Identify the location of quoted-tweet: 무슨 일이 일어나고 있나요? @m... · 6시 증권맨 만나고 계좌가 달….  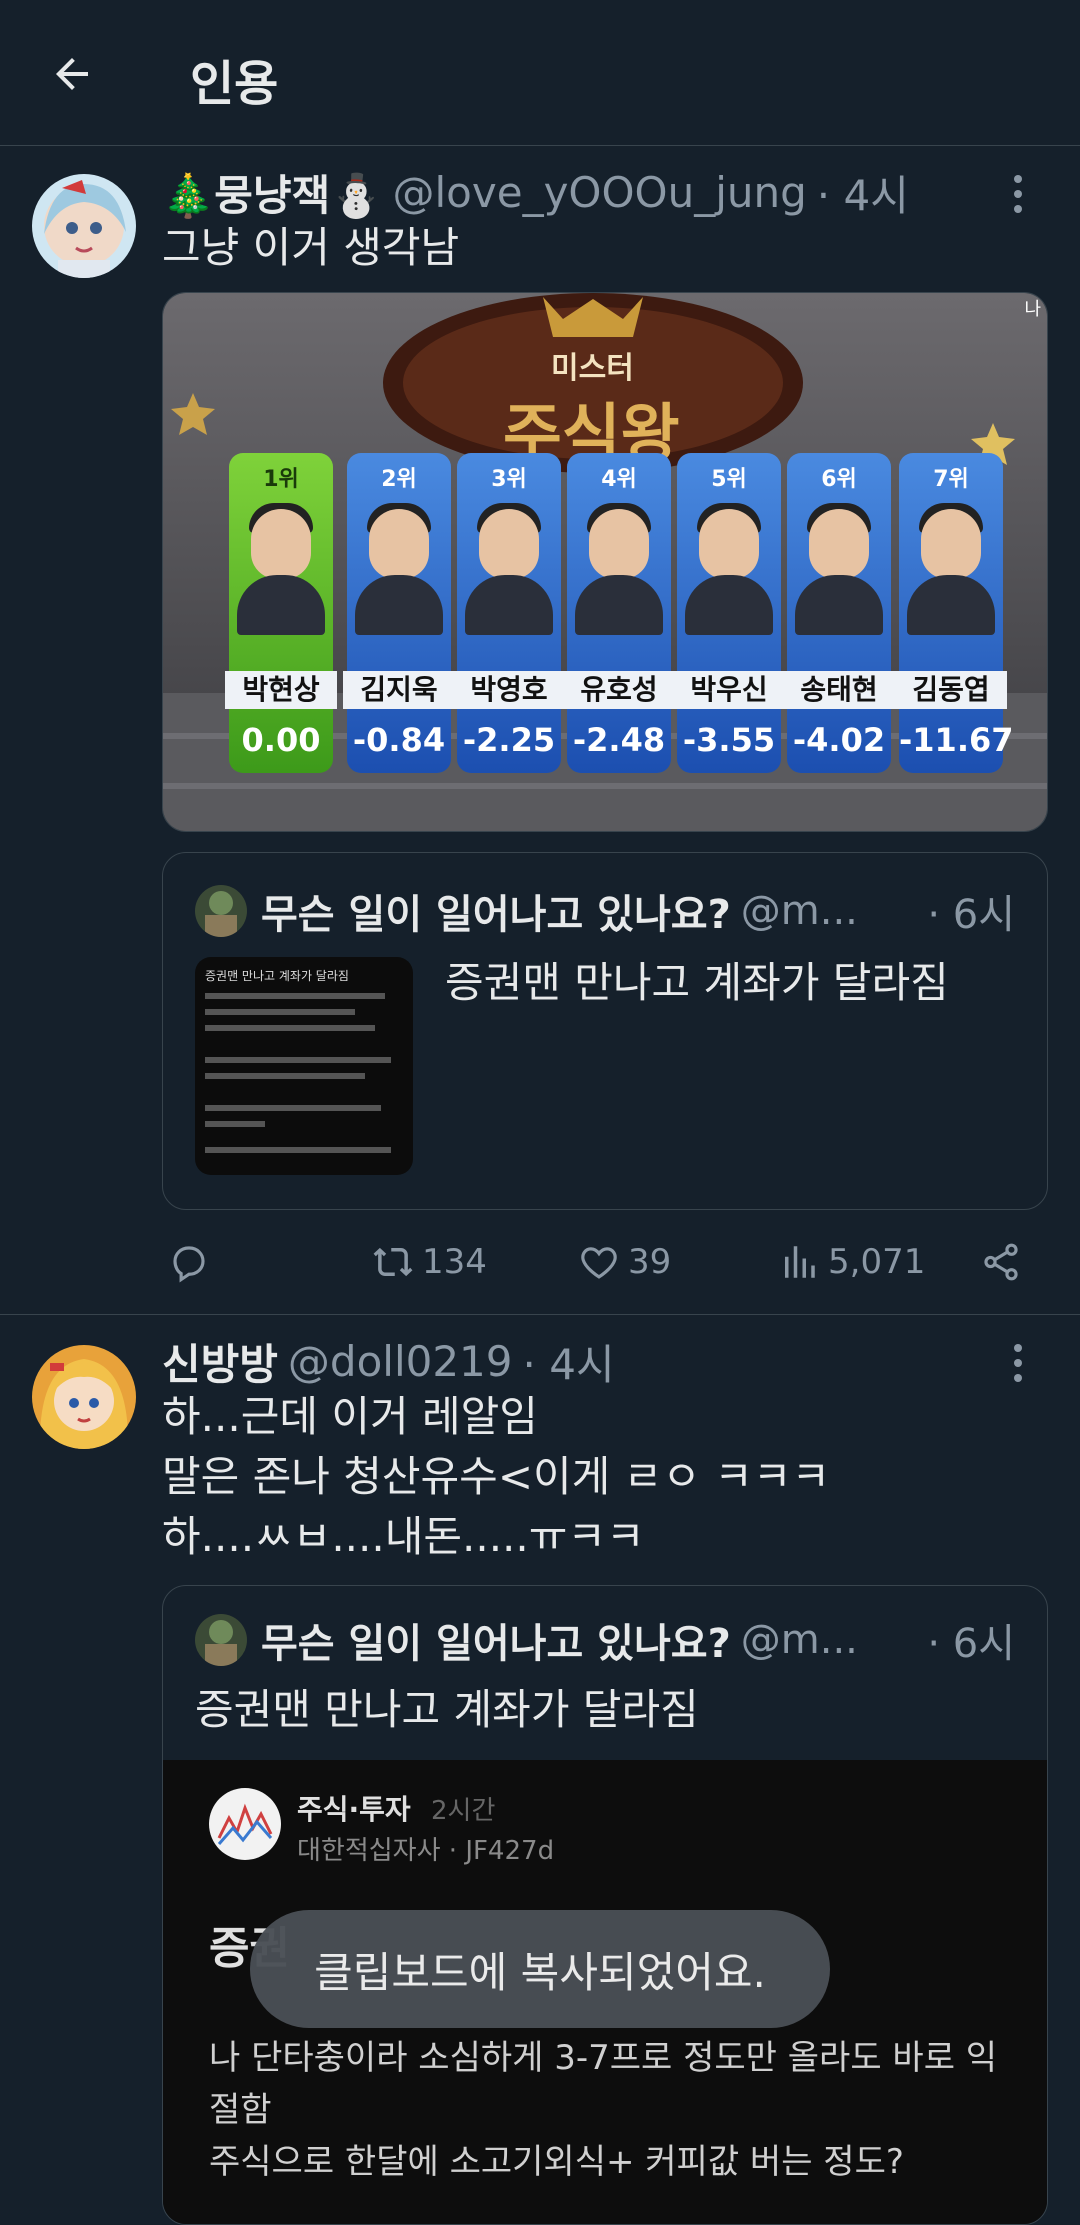
(605, 1031).